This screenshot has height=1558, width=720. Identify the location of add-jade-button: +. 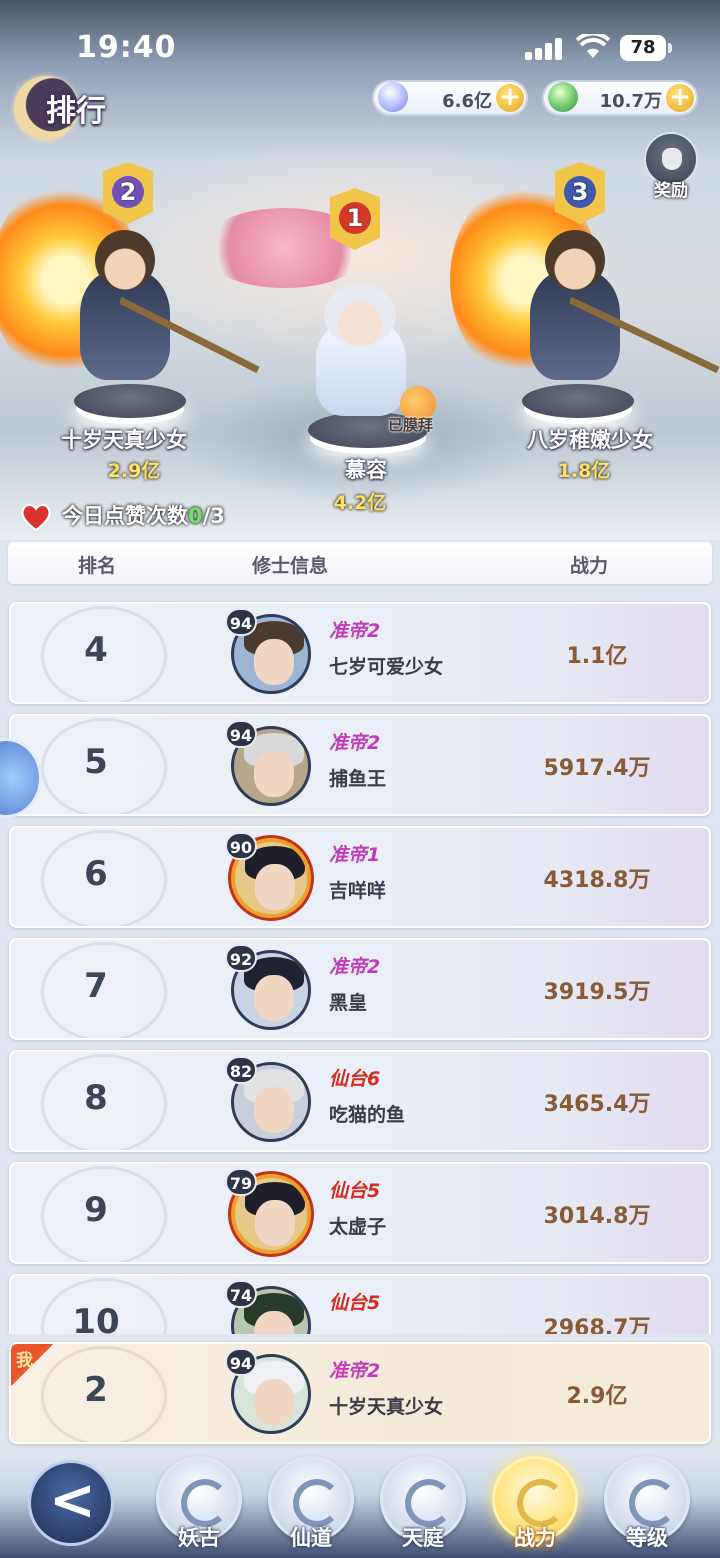
(680, 98).